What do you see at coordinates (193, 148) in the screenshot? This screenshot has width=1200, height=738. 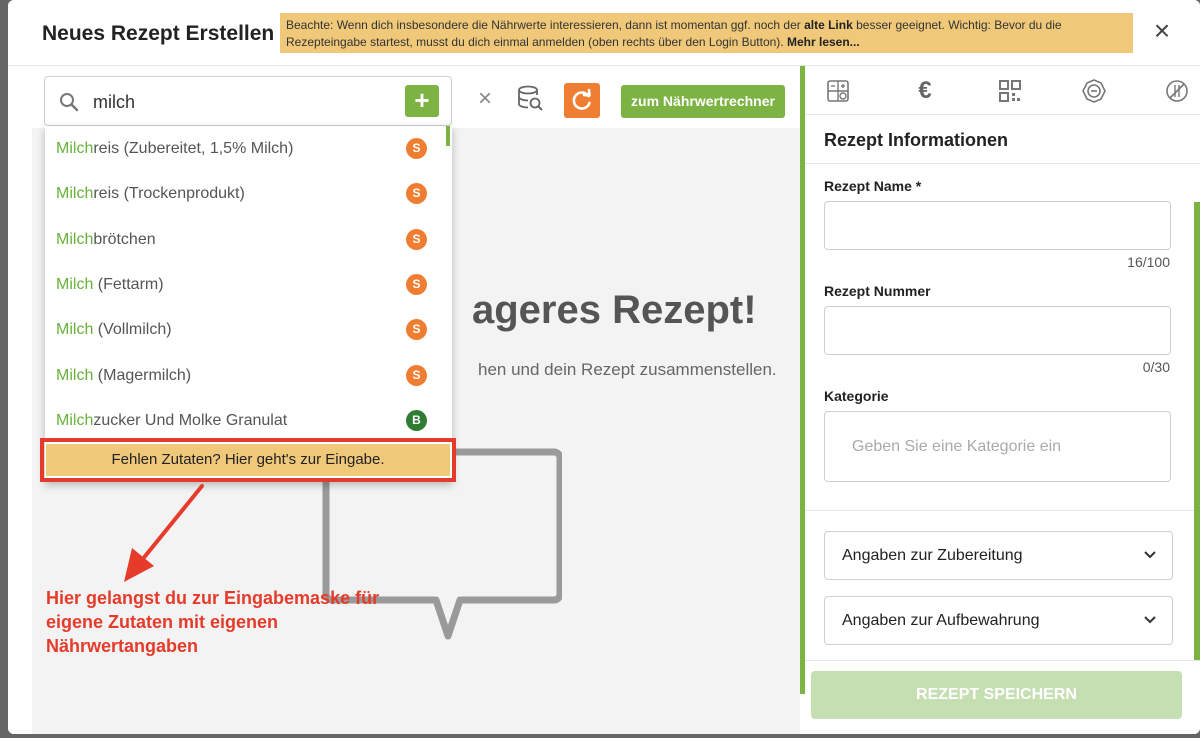 I see `rest-text: reis (Zubereitet, 1,5% Milch)` at bounding box center [193, 148].